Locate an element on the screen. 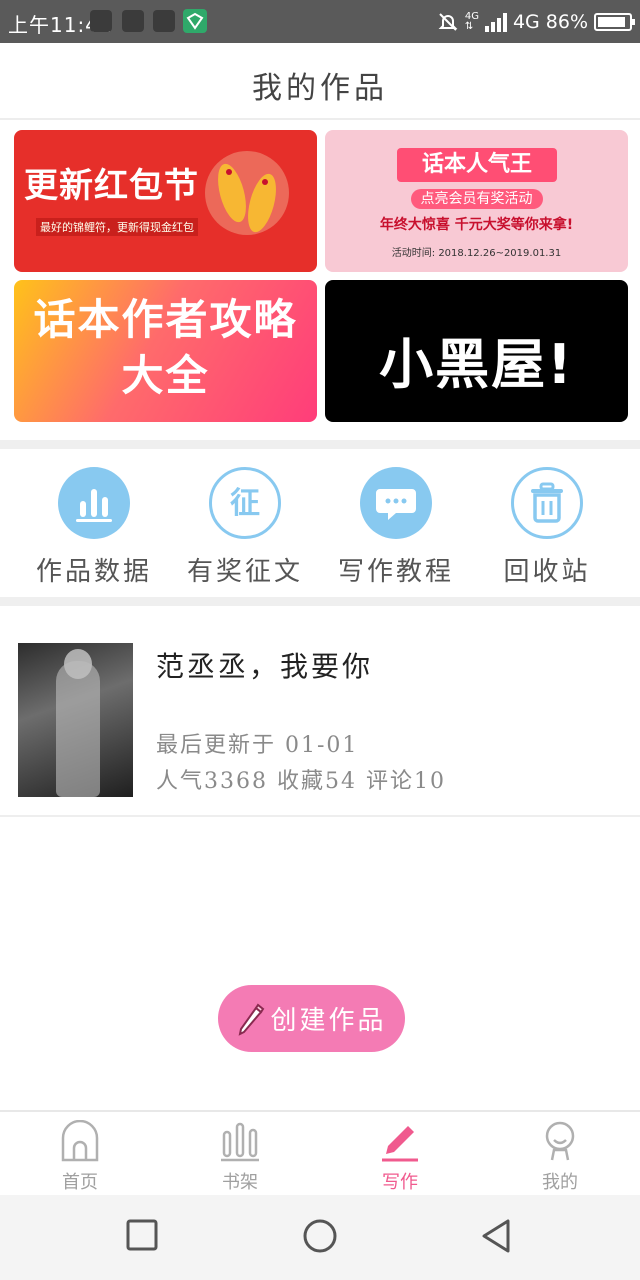  profile-icon is located at coordinates (560, 1141).